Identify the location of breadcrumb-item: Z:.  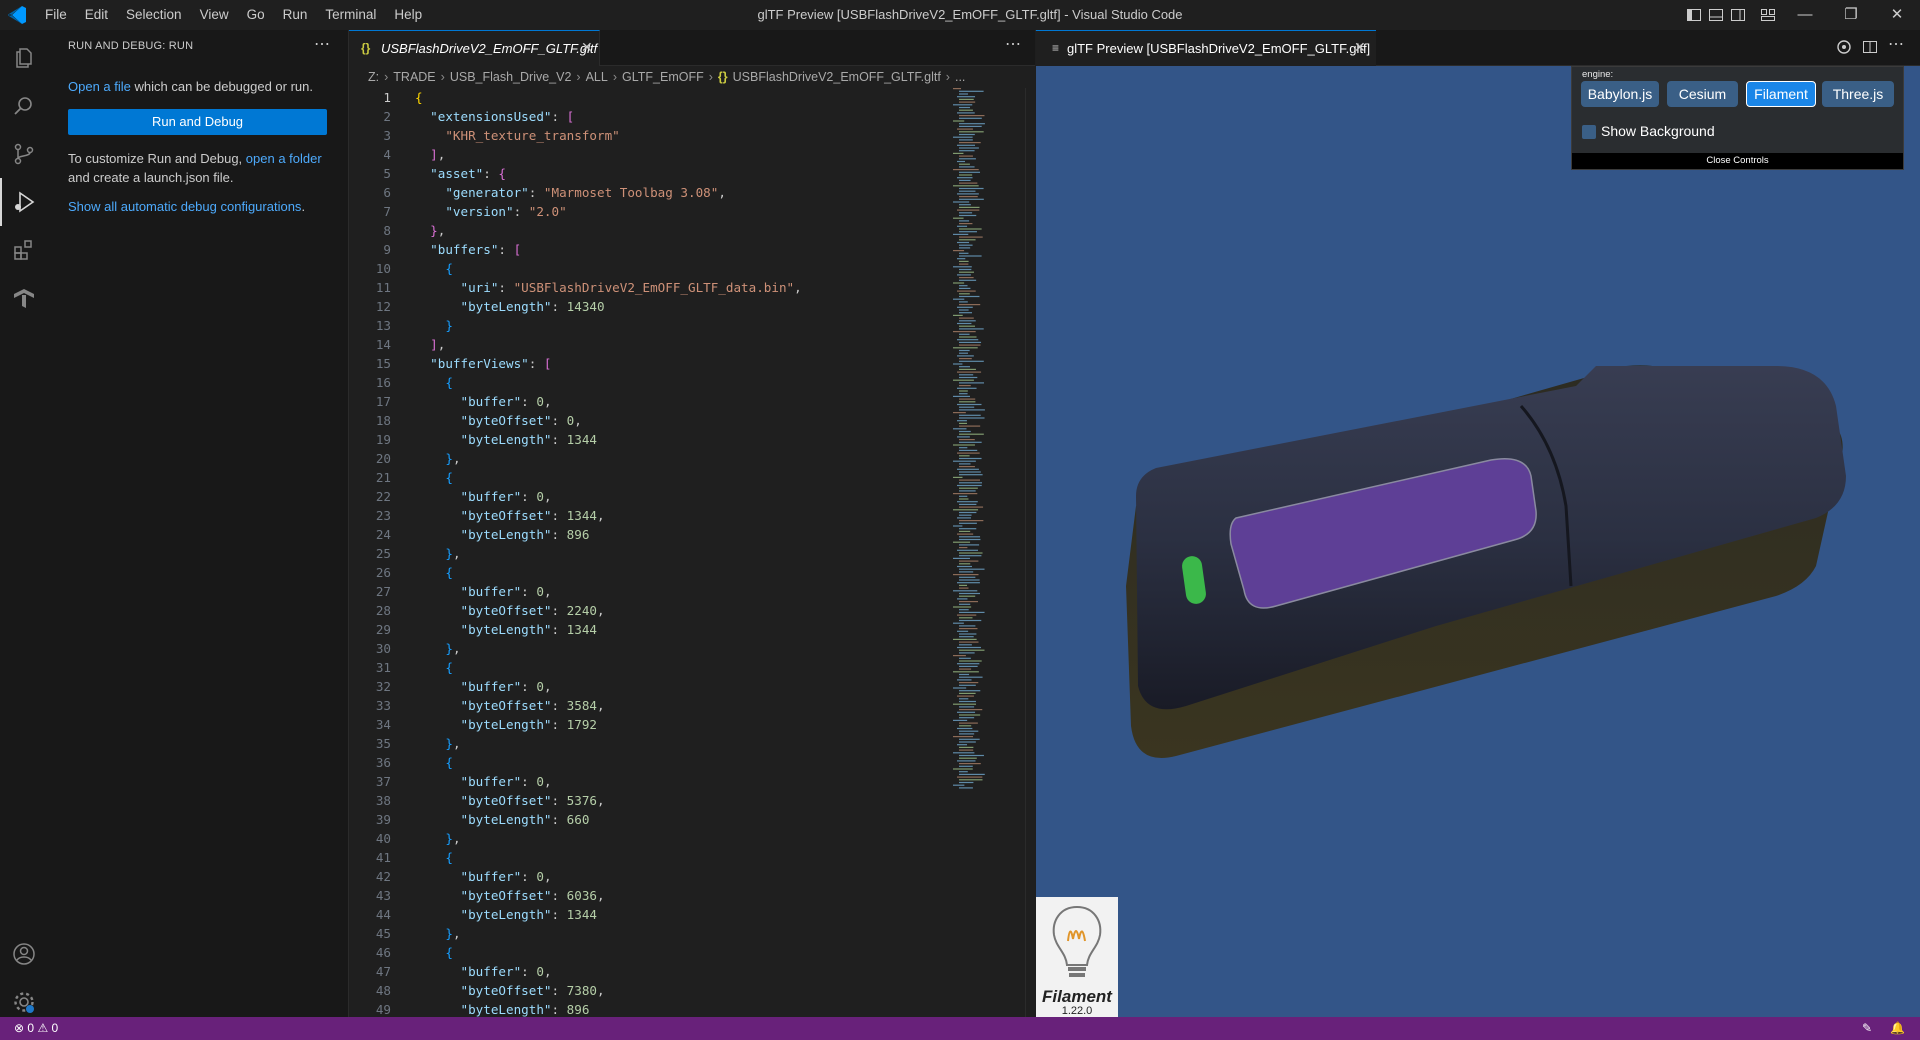
(373, 77).